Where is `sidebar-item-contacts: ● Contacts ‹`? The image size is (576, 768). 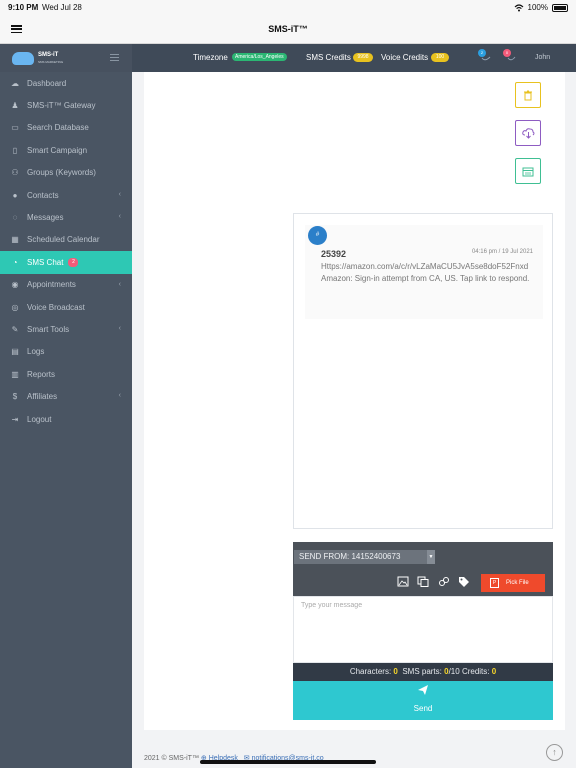 sidebar-item-contacts: ● Contacts ‹ is located at coordinates (66, 195).